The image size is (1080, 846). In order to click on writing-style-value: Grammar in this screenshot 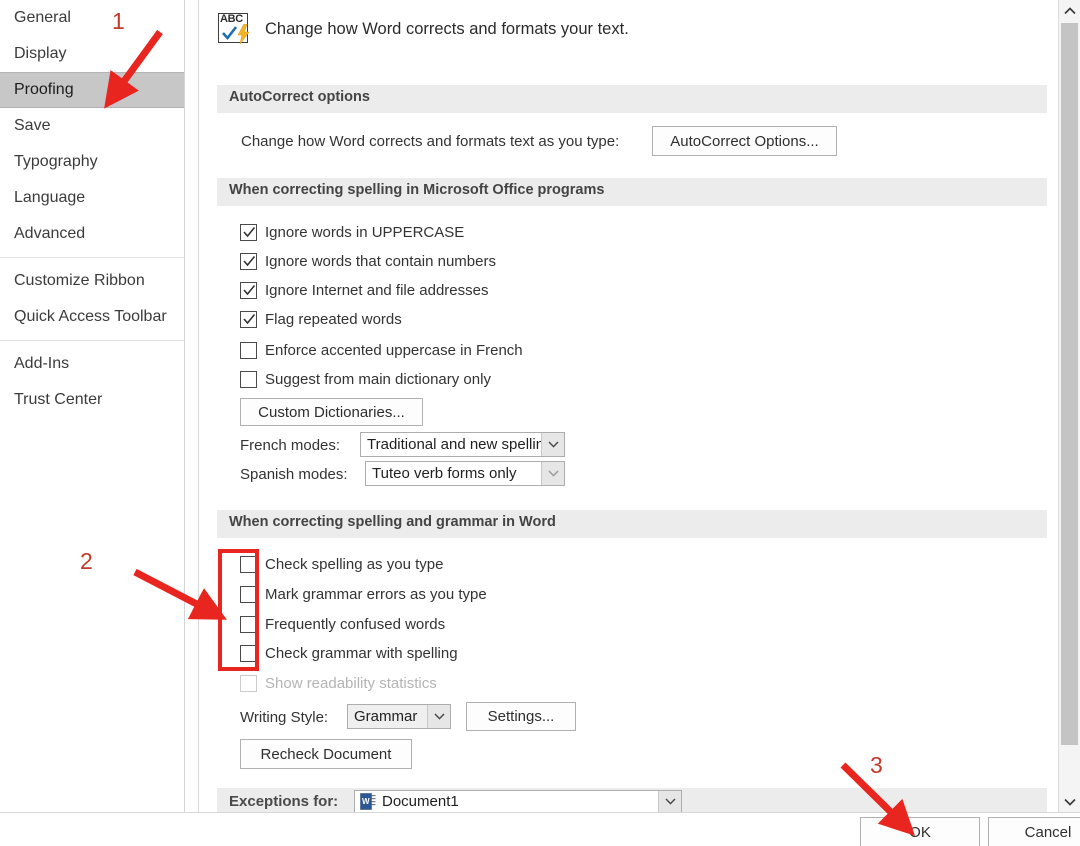, I will do `click(386, 716)`.